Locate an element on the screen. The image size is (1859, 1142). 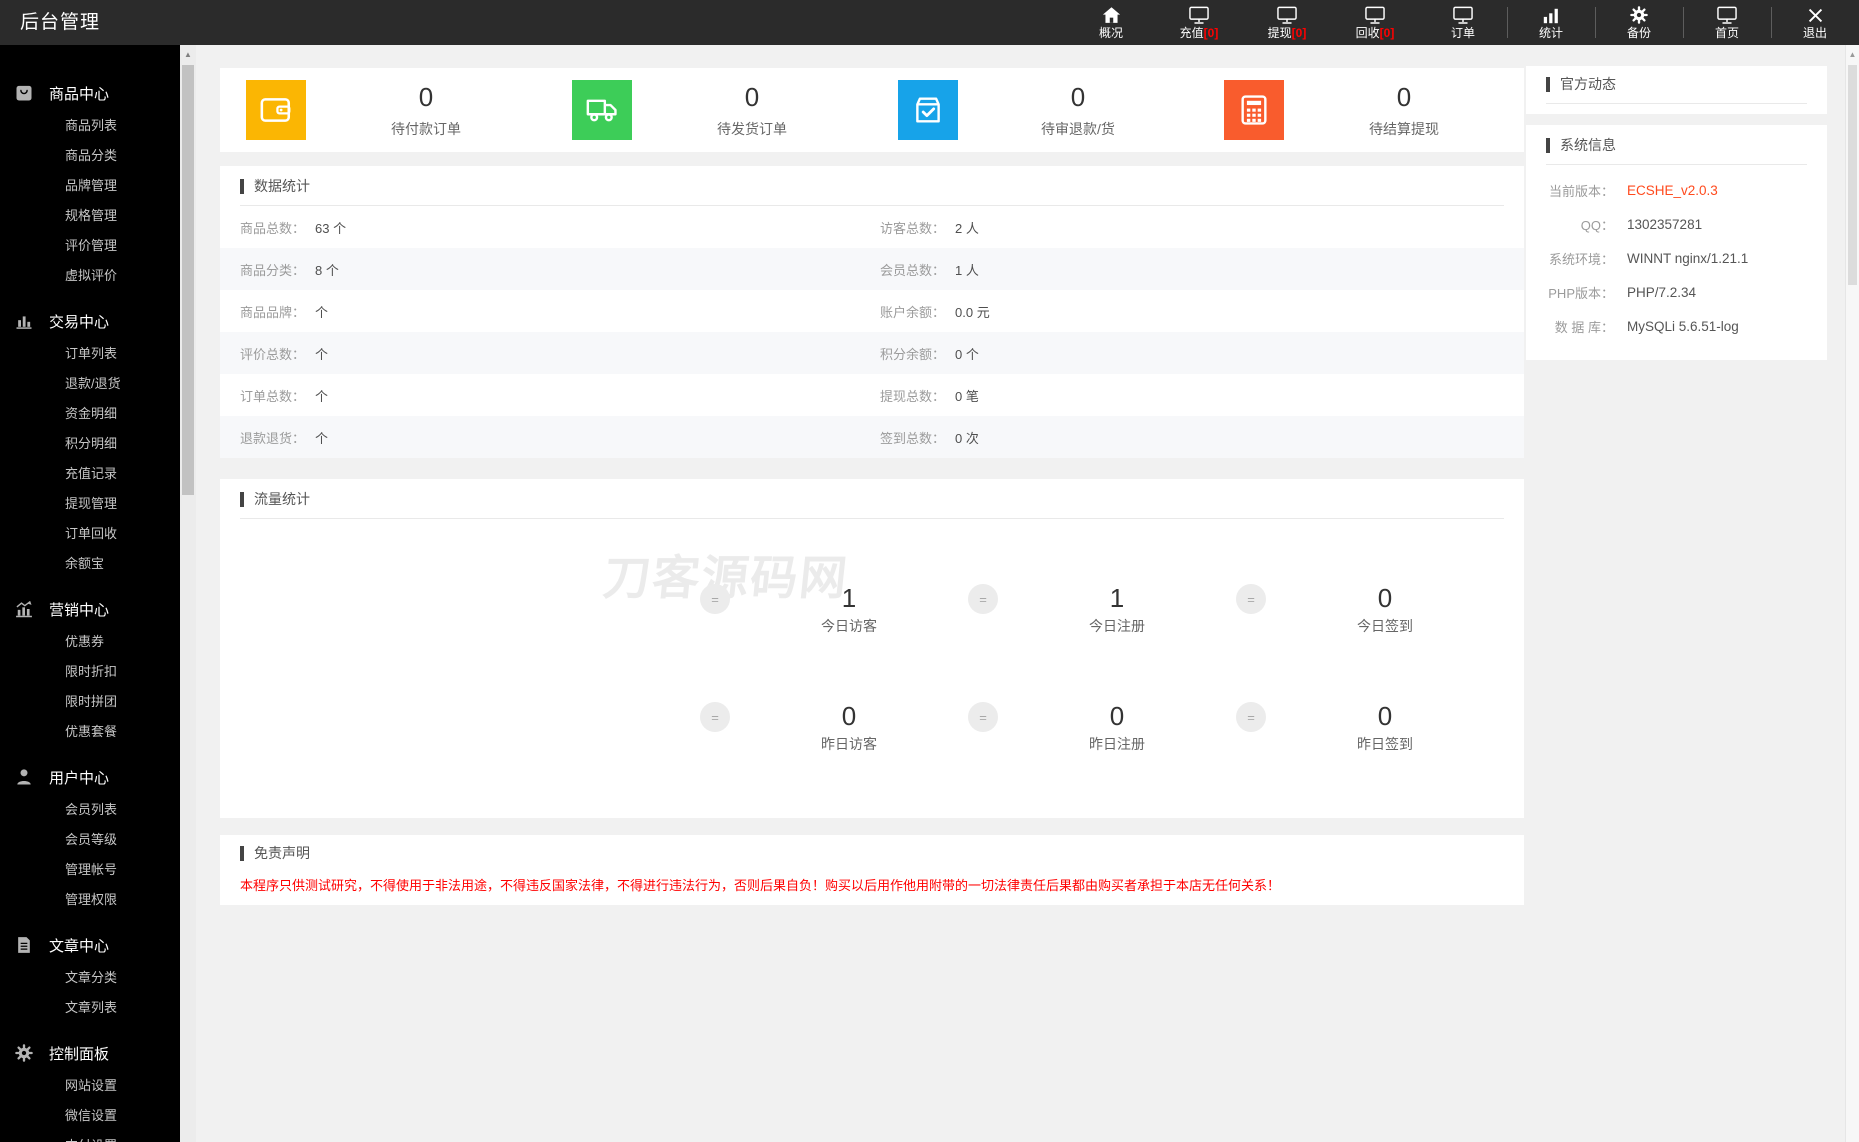
wallet-icon is located at coordinates (276, 110).